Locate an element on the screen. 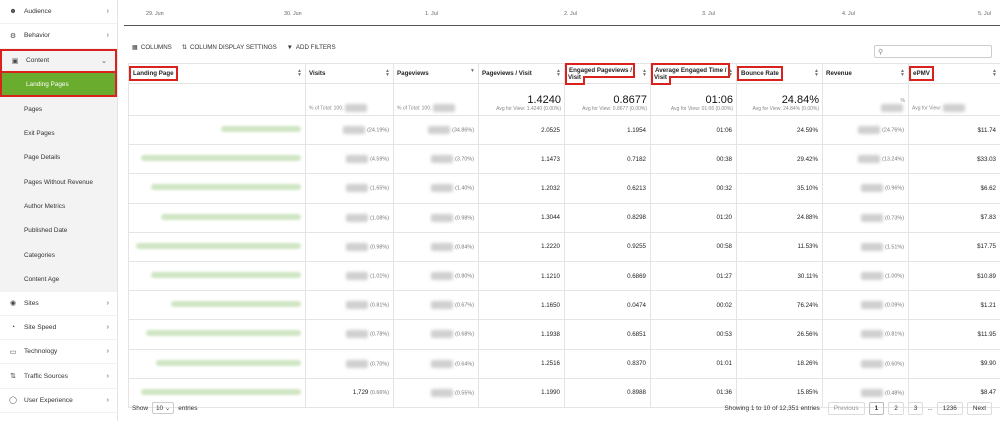  column-header-revenue: Revenue ▲ ▼ is located at coordinates (865, 73).